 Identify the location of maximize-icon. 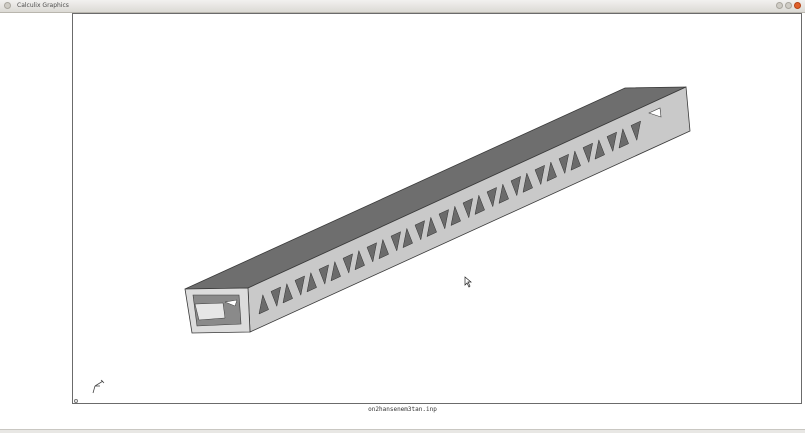
(788, 5).